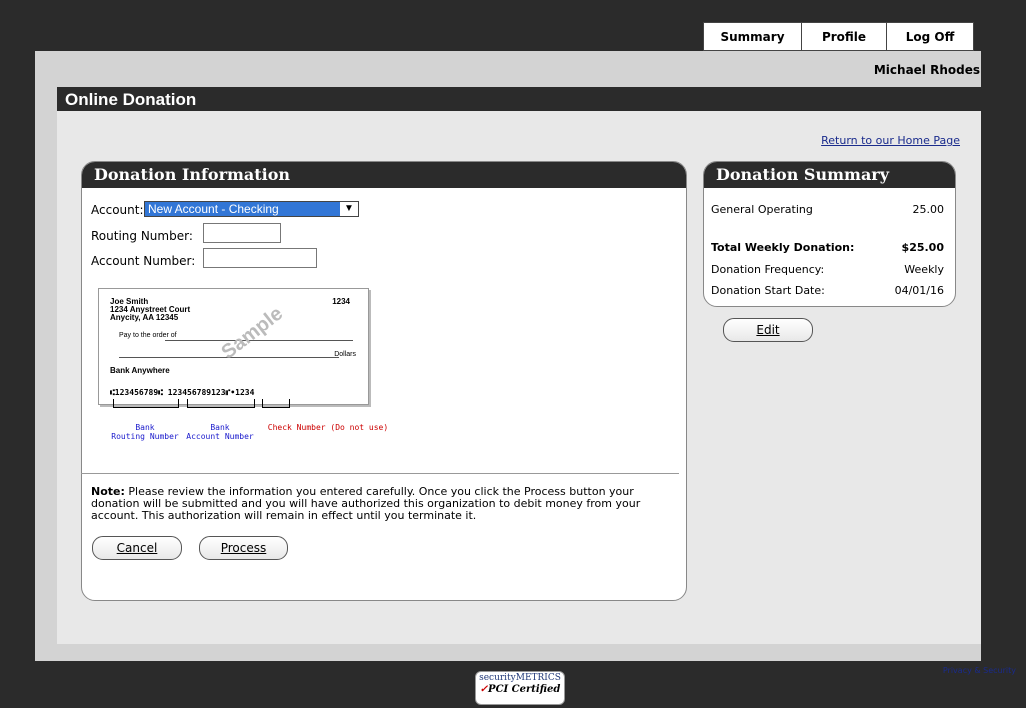 This screenshot has height=708, width=1026. I want to click on donation-information-heading: Donation Information, so click(384, 175).